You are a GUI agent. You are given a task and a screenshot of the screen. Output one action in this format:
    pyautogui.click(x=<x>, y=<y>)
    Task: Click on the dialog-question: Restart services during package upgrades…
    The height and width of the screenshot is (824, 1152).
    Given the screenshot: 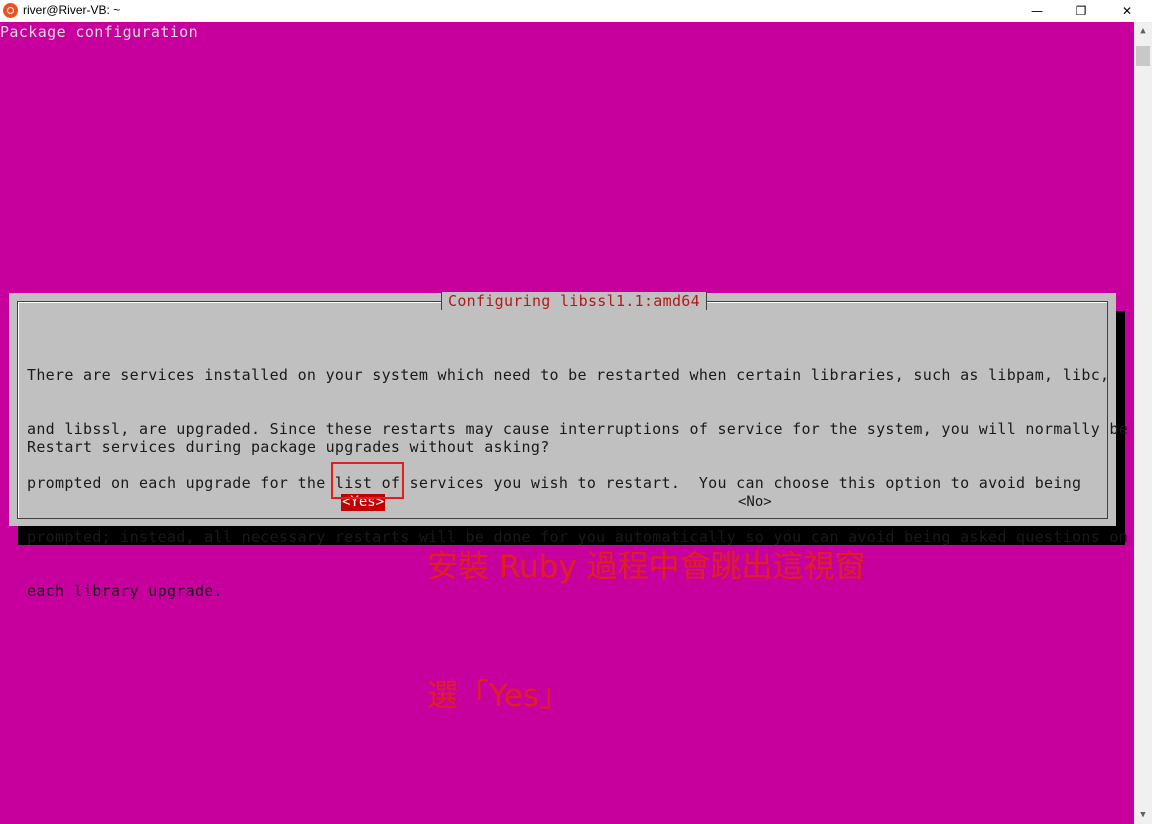 What is the action you would take?
    pyautogui.click(x=288, y=447)
    